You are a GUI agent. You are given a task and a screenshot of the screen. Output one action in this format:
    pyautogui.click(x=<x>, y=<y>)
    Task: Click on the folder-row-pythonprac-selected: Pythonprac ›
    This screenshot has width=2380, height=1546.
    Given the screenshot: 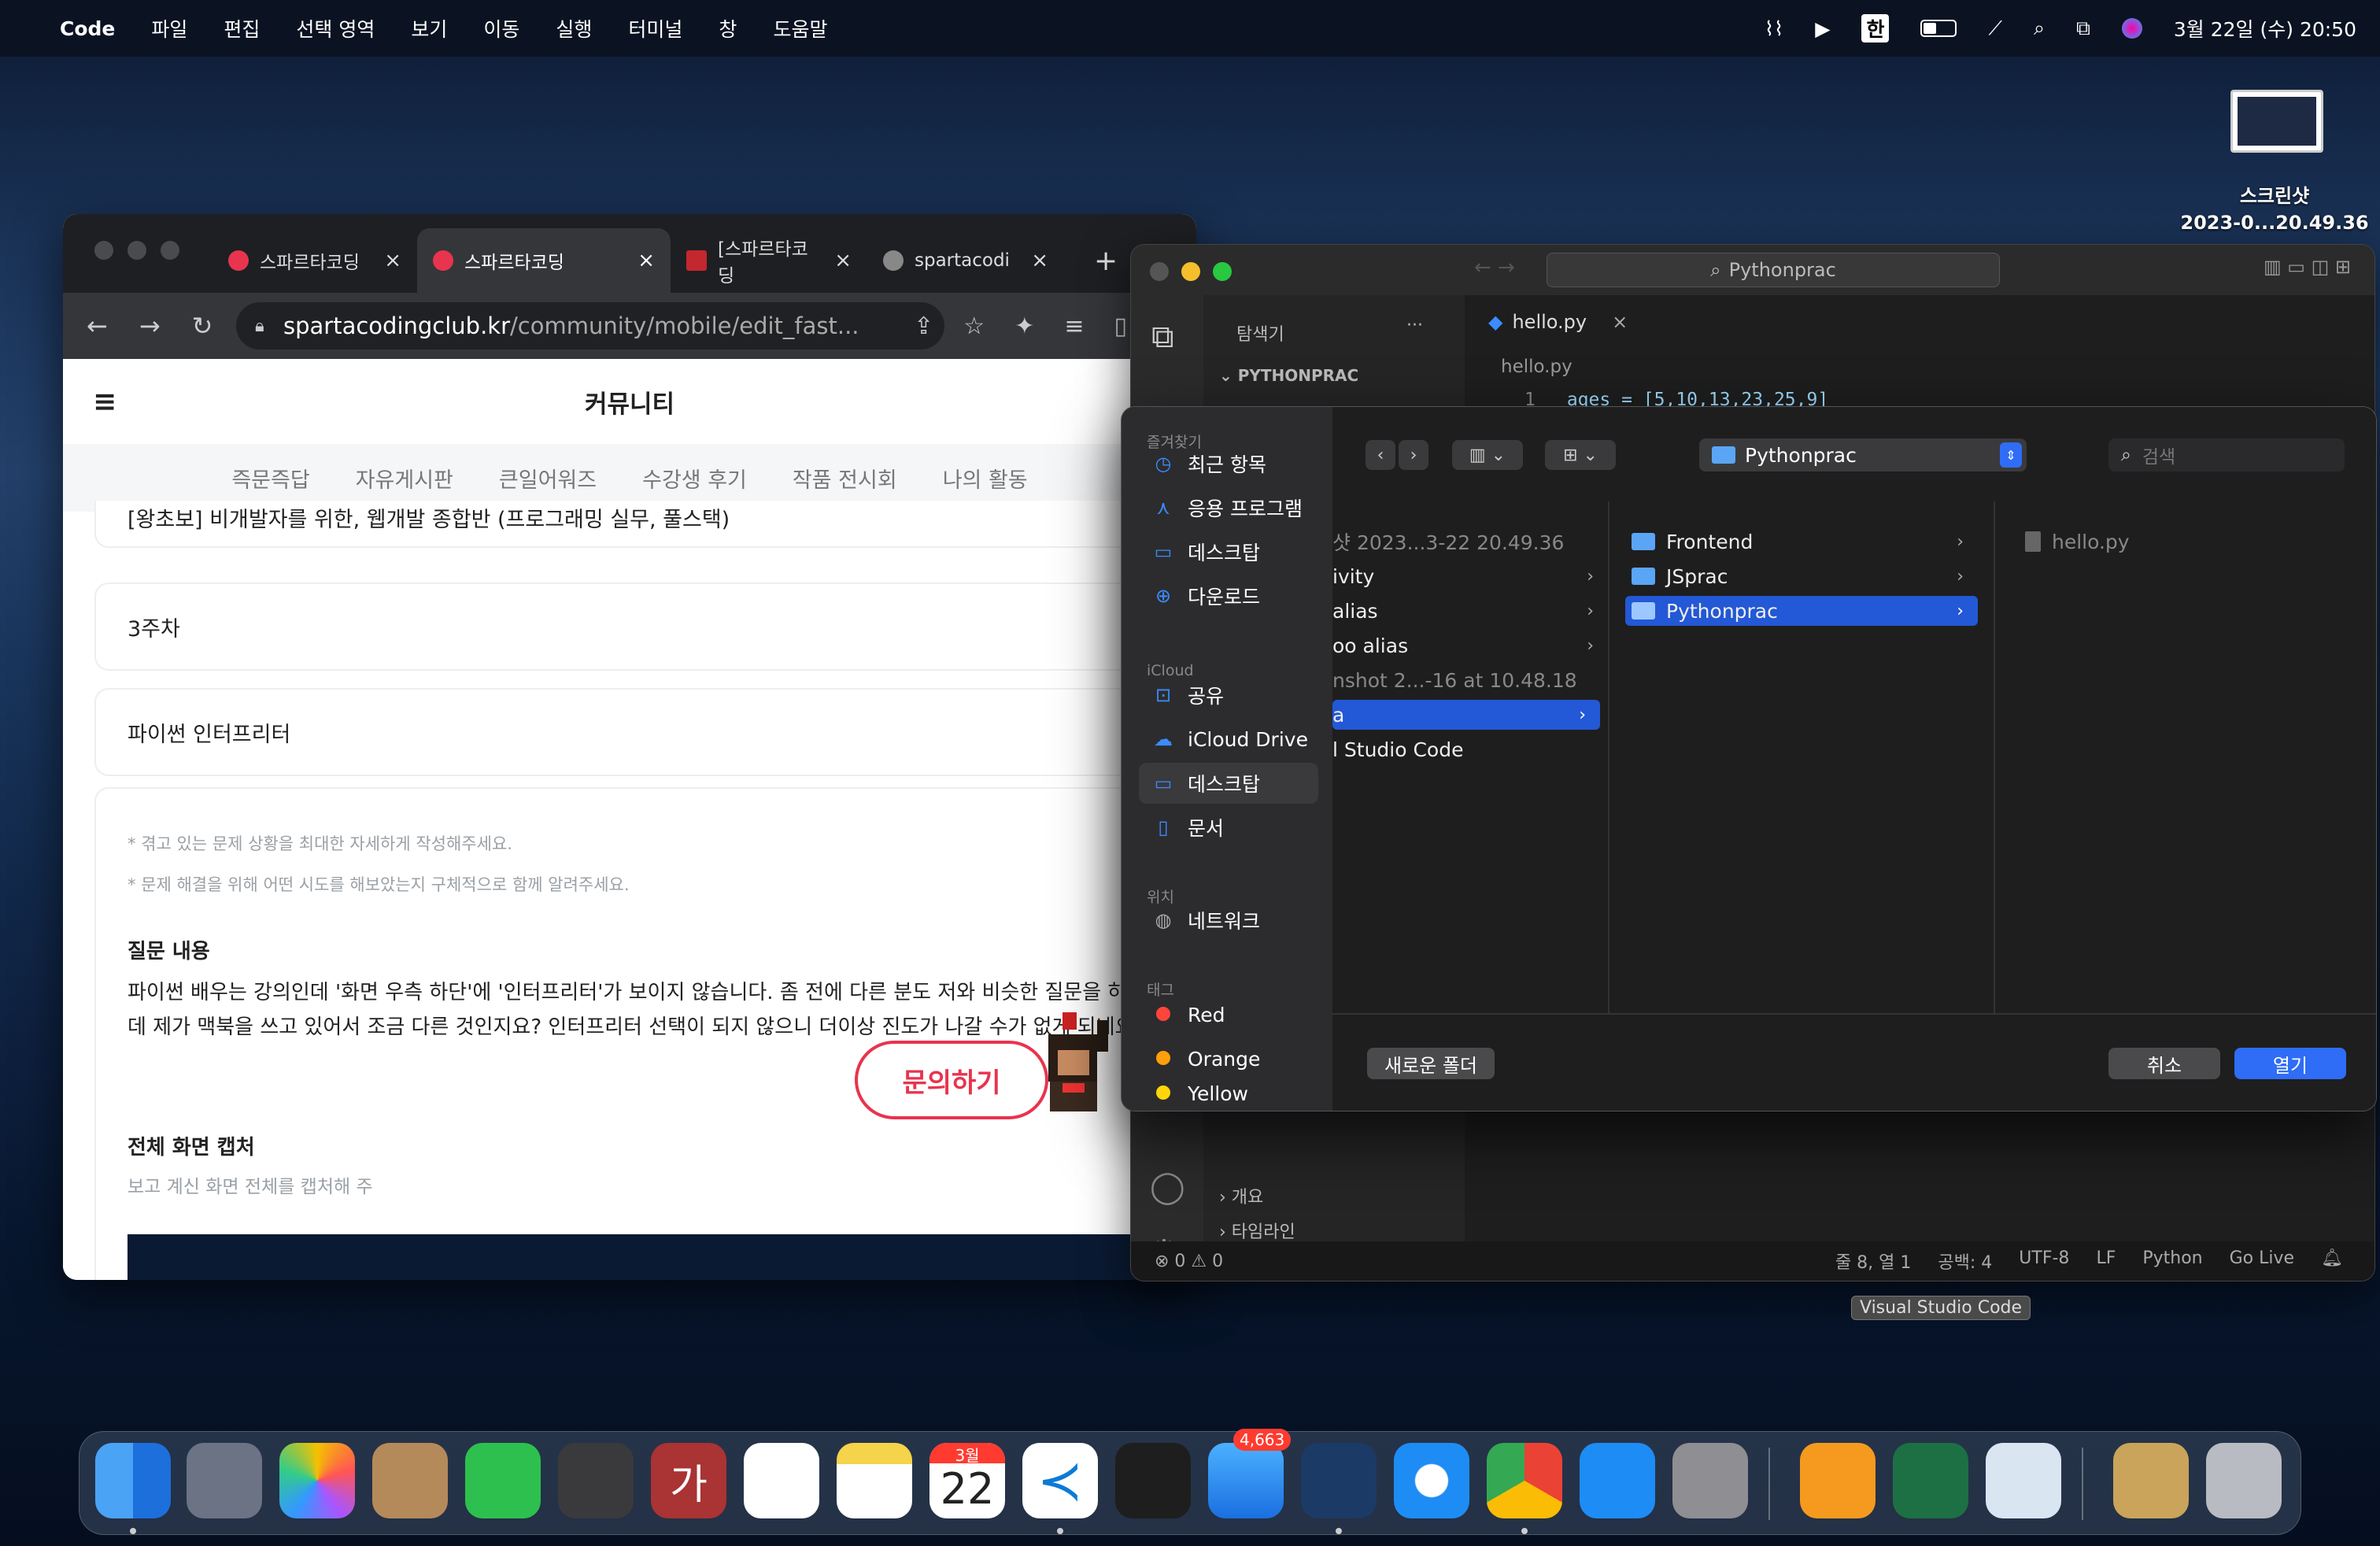 What is the action you would take?
    pyautogui.click(x=1802, y=611)
    